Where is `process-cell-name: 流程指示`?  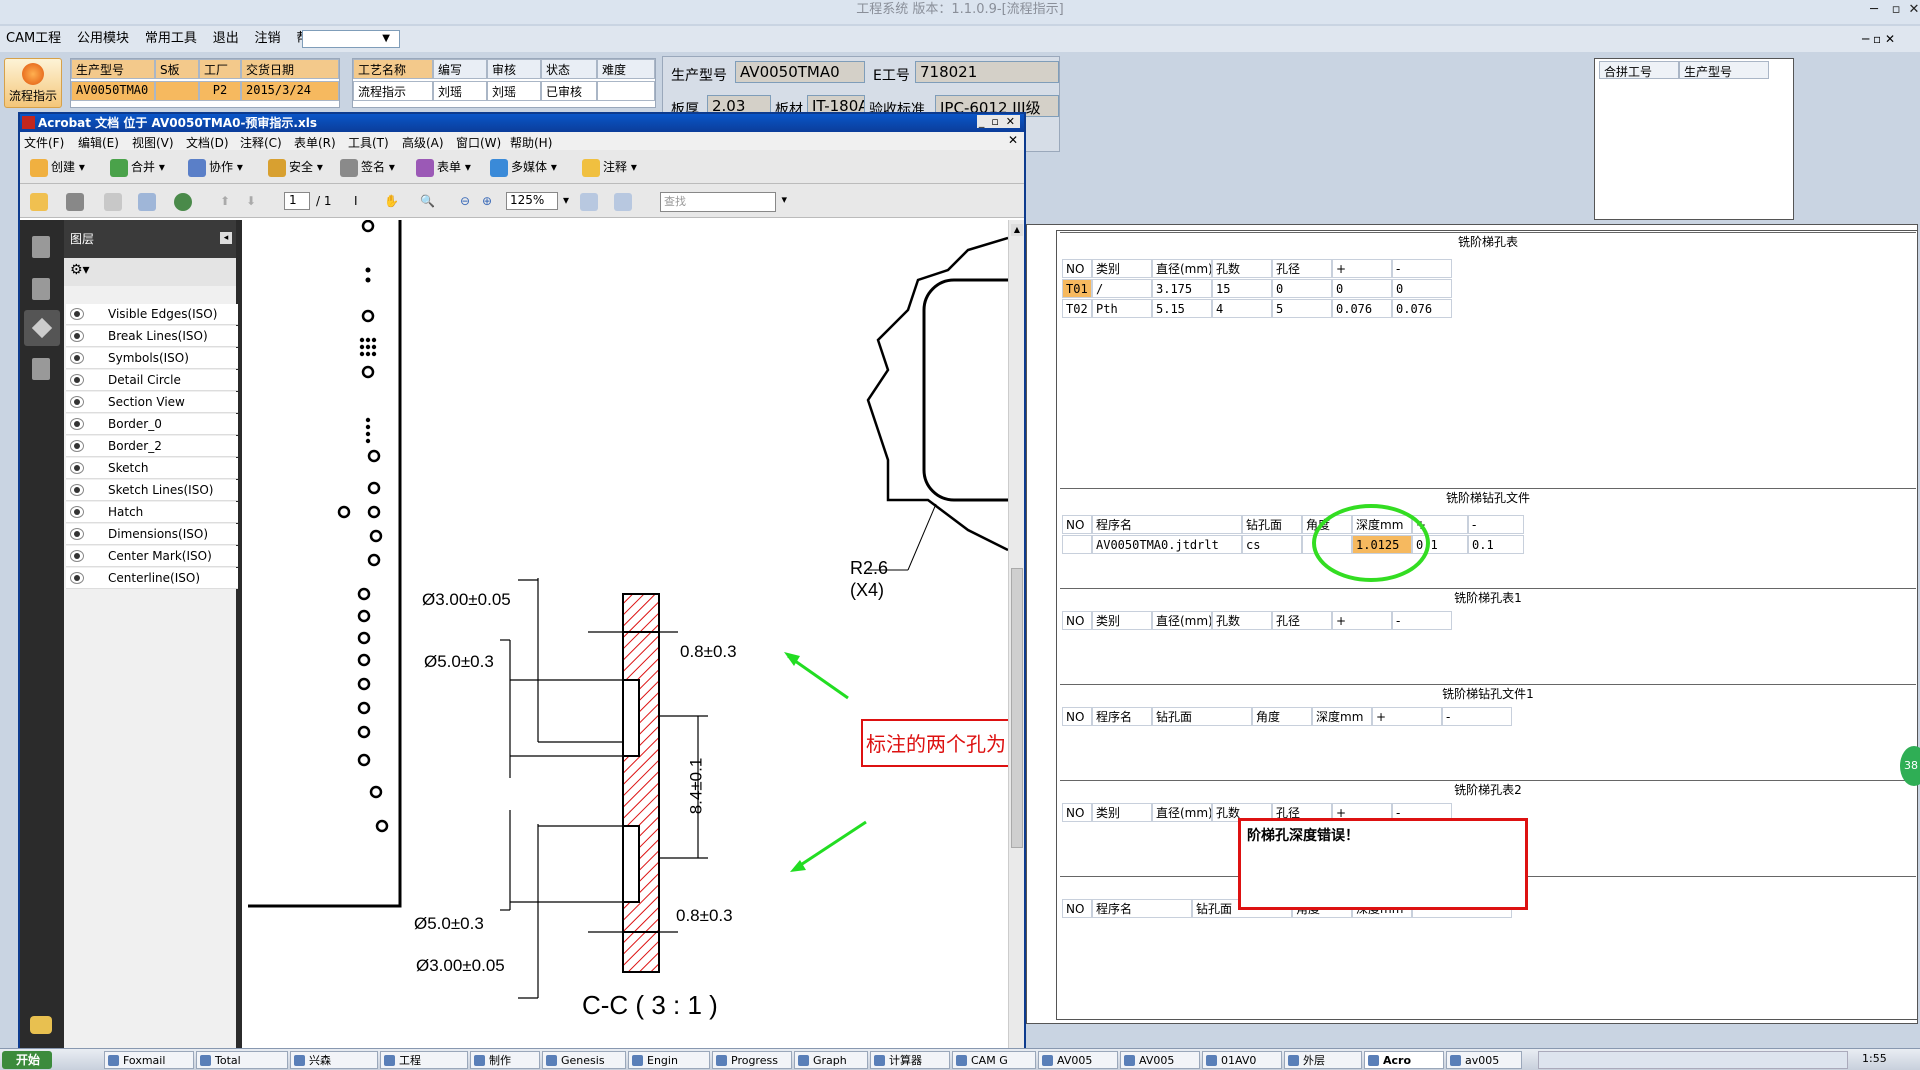 process-cell-name: 流程指示 is located at coordinates (393, 91).